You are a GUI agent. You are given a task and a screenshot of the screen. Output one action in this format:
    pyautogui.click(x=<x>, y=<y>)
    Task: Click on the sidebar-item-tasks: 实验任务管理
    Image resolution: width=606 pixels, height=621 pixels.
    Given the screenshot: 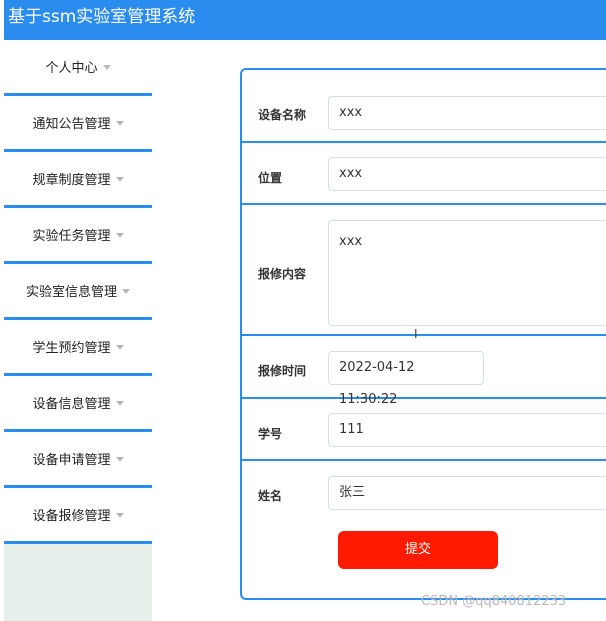 What is the action you would take?
    pyautogui.click(x=78, y=236)
    